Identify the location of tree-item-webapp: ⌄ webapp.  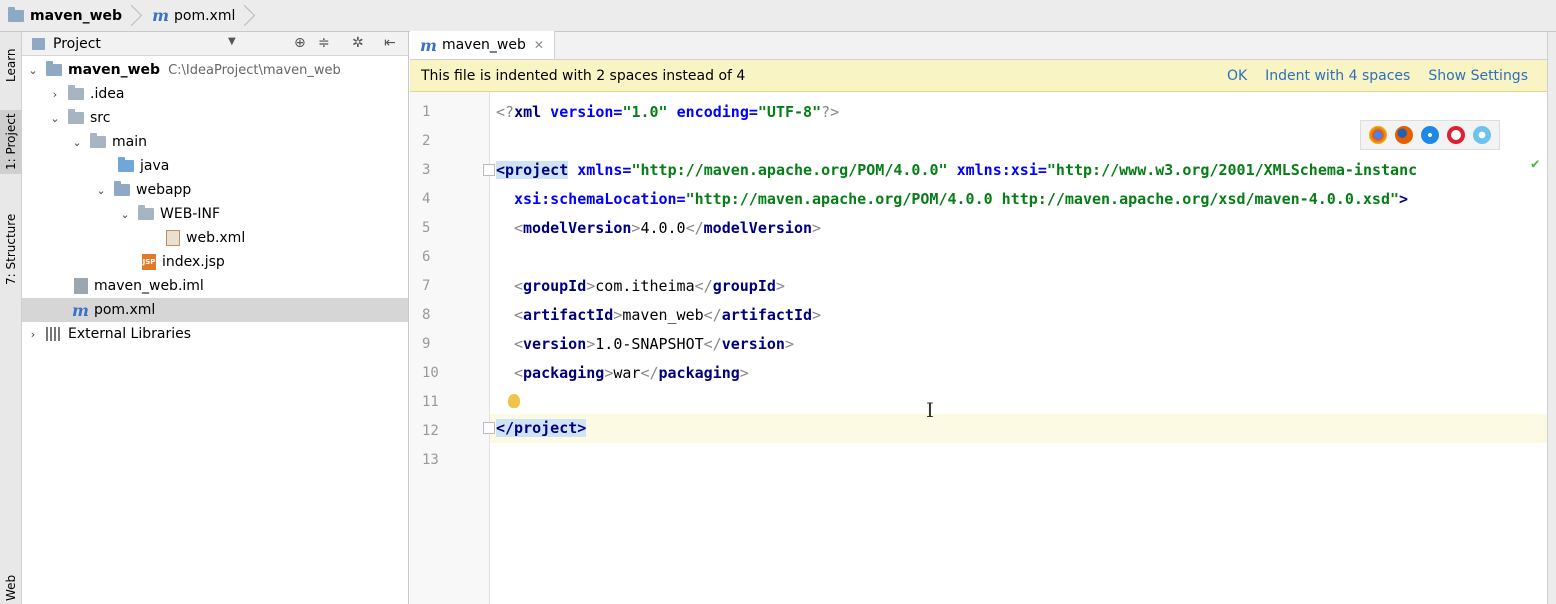
(215, 190).